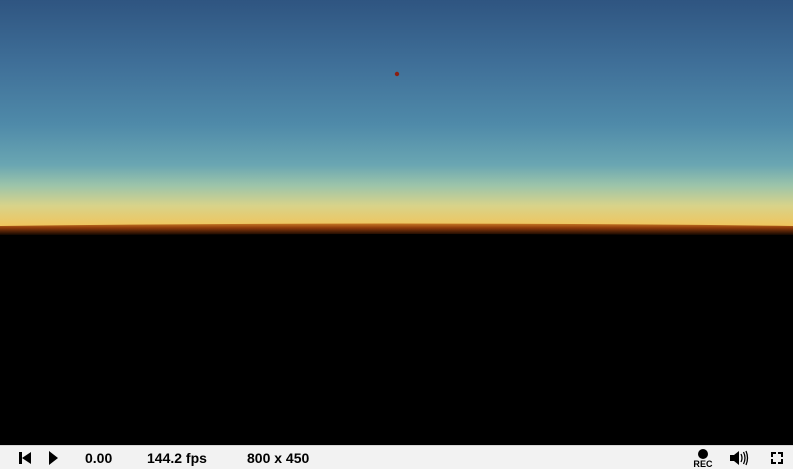  I want to click on play-button, so click(52, 457).